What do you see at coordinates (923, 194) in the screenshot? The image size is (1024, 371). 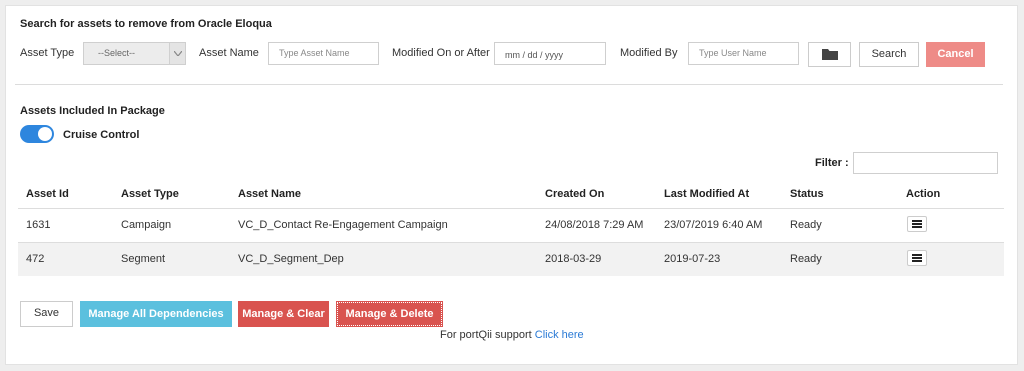 I see `column-header-action: Action` at bounding box center [923, 194].